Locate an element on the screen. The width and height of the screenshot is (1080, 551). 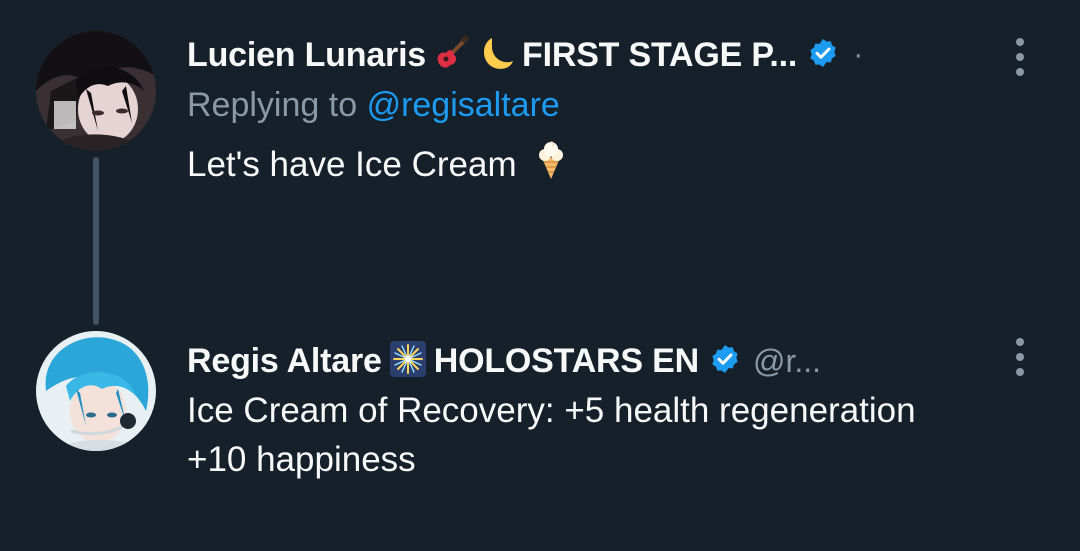
avatar-regis-image is located at coordinates (96, 391).